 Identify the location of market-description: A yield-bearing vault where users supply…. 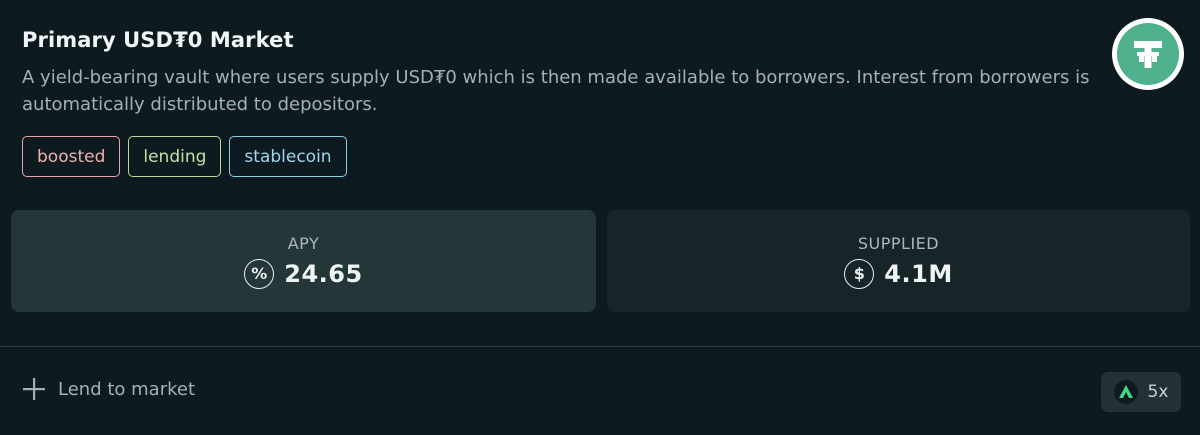
(556, 91).